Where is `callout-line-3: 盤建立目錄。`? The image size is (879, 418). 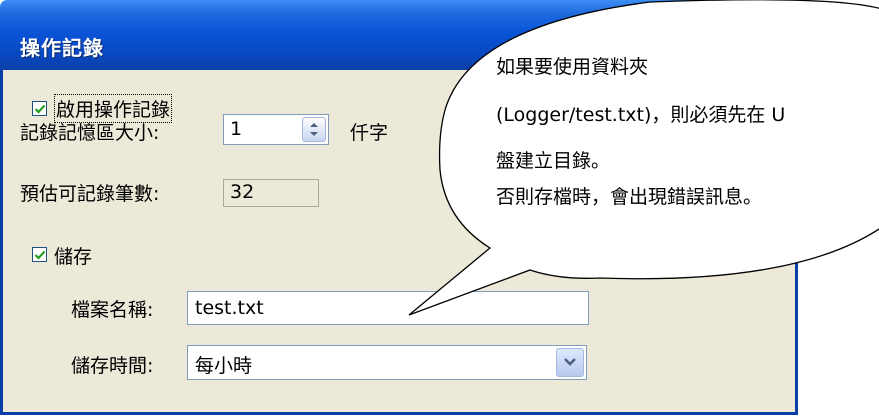 callout-line-3: 盤建立目錄。 is located at coordinates (553, 161).